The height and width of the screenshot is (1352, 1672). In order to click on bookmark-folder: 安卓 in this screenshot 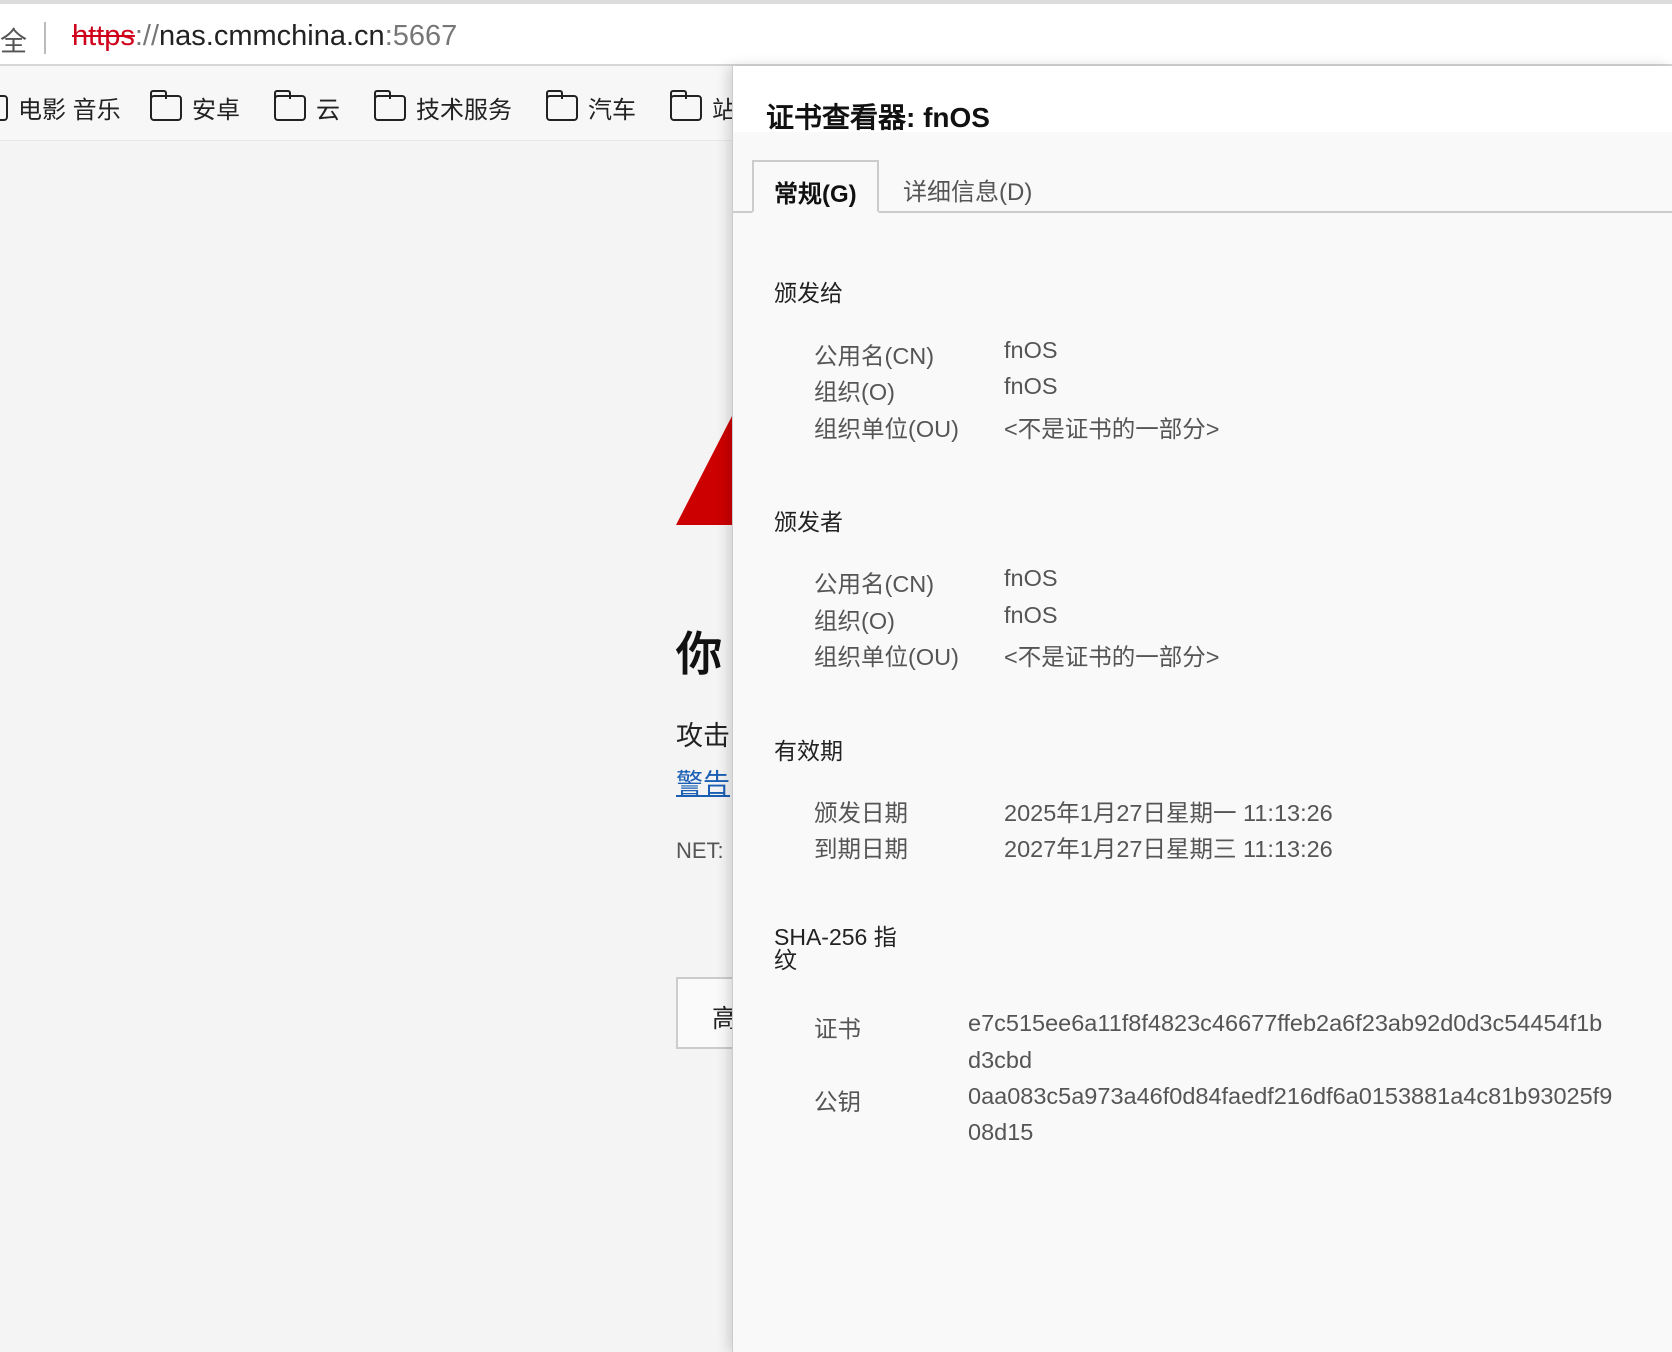, I will do `click(195, 107)`.